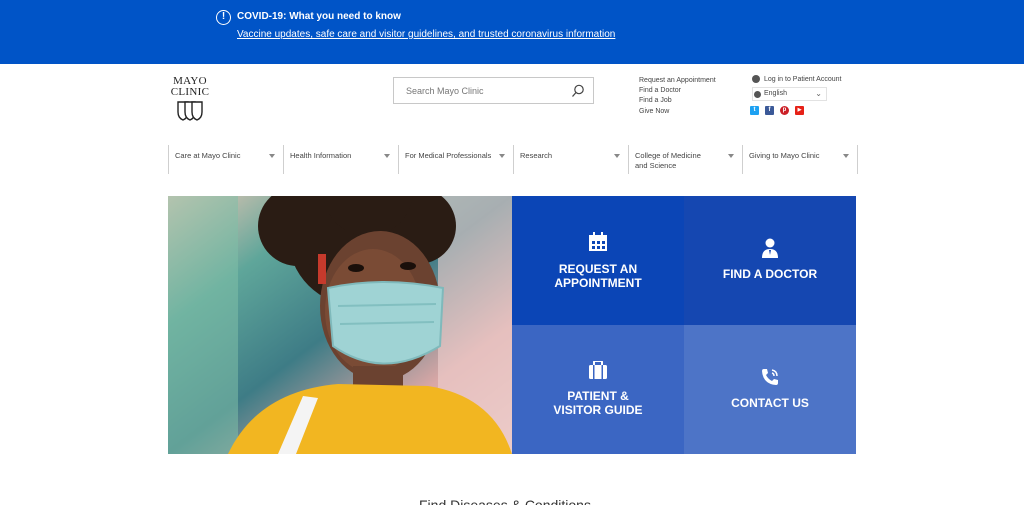 Image resolution: width=1024 pixels, height=505 pixels. Describe the element at coordinates (770, 248) in the screenshot. I see `doctor-icon` at that location.